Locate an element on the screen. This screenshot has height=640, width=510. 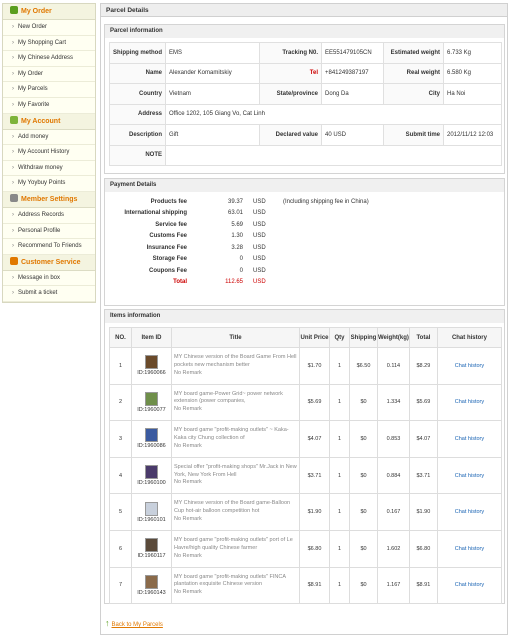
back-to-parcels-link: ↑ Back to My Parcels is located at coordinates (134, 623).